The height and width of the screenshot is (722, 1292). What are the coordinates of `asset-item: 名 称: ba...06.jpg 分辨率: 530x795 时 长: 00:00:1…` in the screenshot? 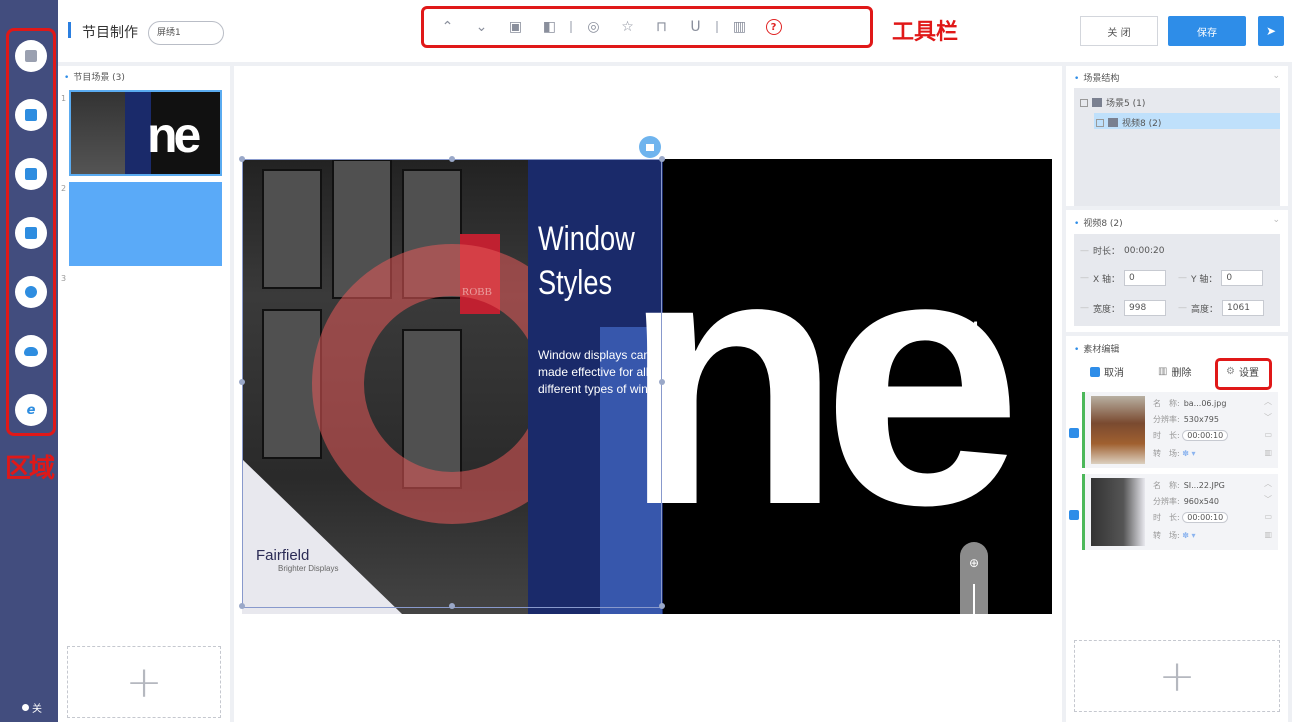 It's located at (1180, 430).